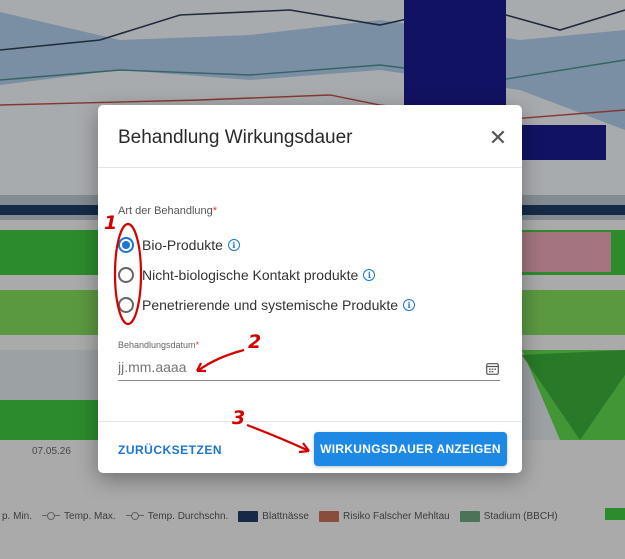  Describe the element at coordinates (126, 245) in the screenshot. I see `radio-selected-icon` at that location.